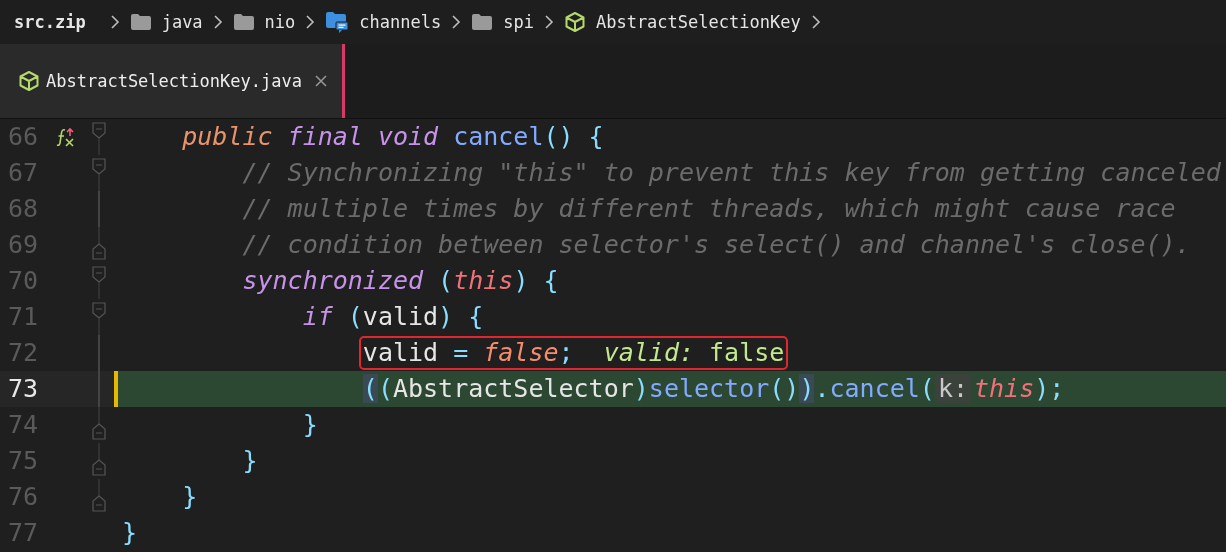 This screenshot has width=1226, height=552. What do you see at coordinates (393, 317) in the screenshot?
I see `code-line: if (valid) {` at bounding box center [393, 317].